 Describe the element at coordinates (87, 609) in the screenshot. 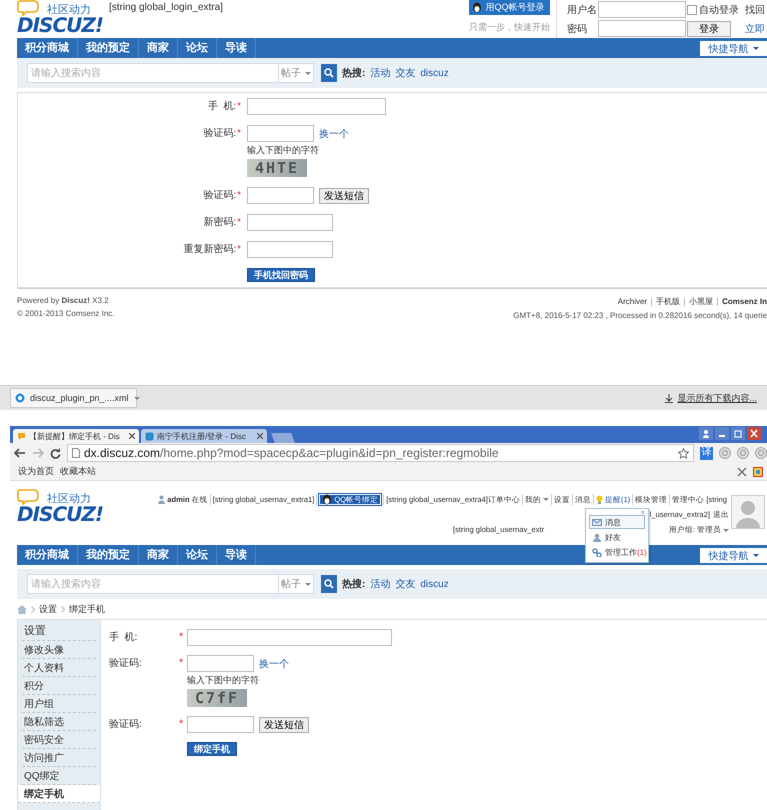

I see `breadcrumb-link: 绑定手机` at that location.